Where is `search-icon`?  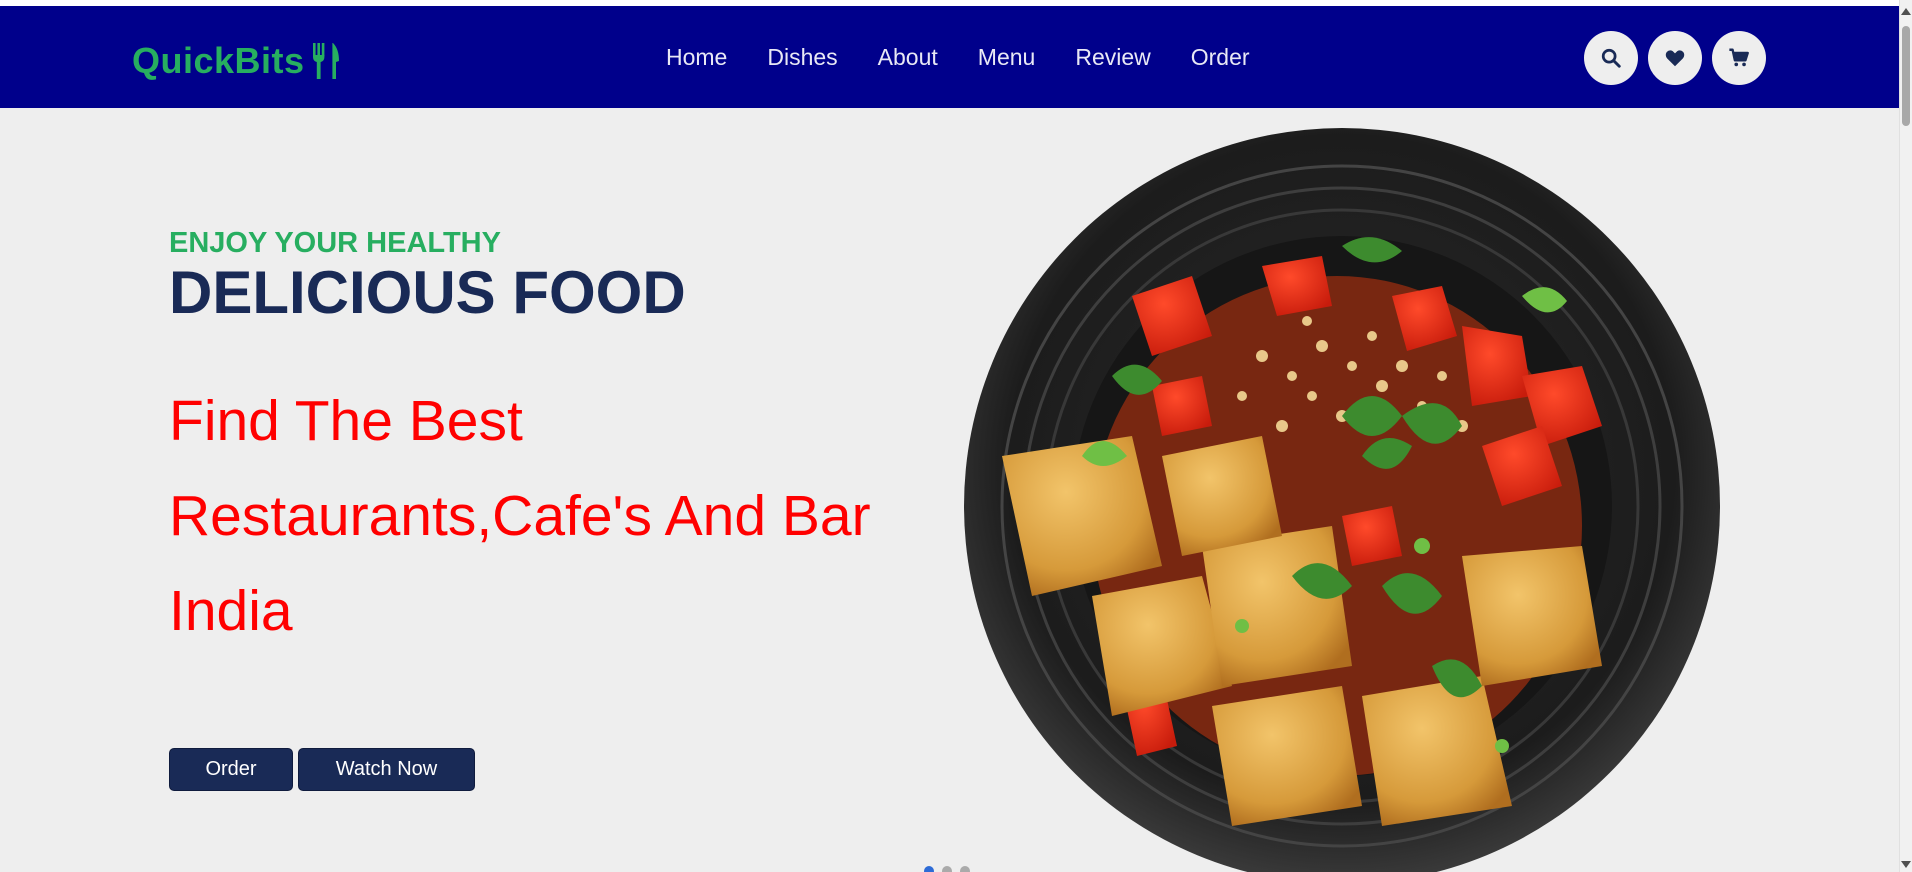
search-icon is located at coordinates (1611, 58).